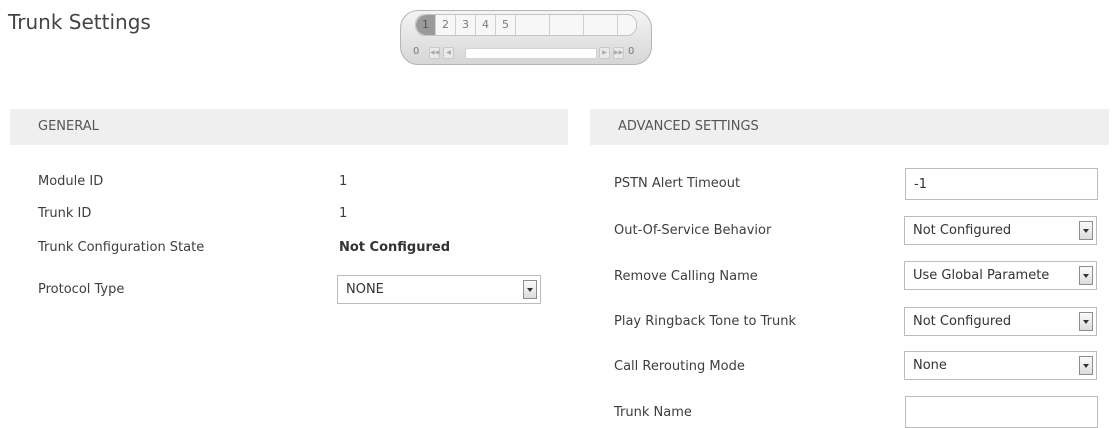  Describe the element at coordinates (343, 213) in the screenshot. I see `trunk-id-value: 1` at that location.